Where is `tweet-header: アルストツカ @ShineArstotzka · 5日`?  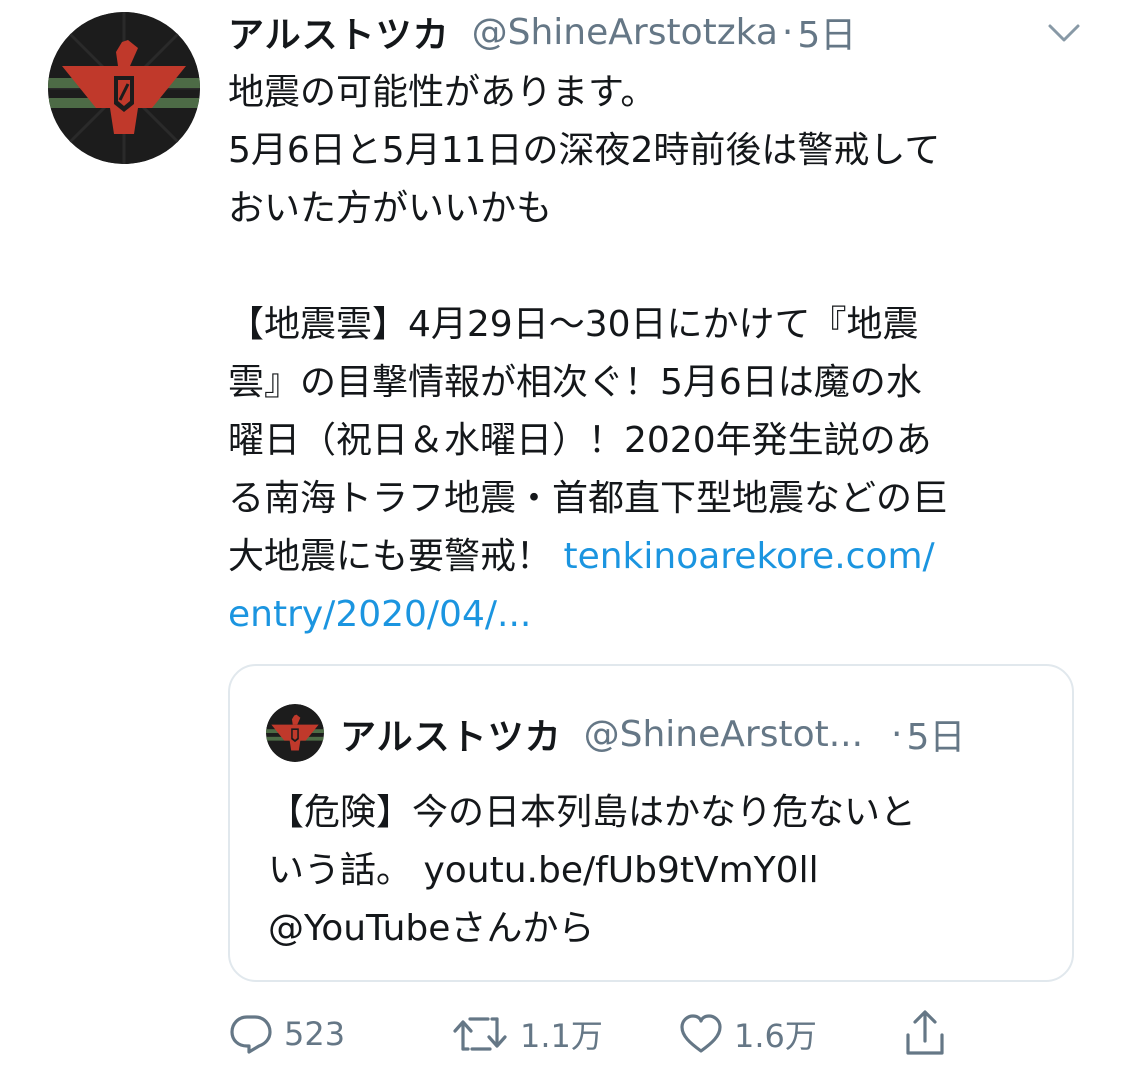 tweet-header: アルストツカ @ShineArstotzka · 5日 is located at coordinates (542, 32).